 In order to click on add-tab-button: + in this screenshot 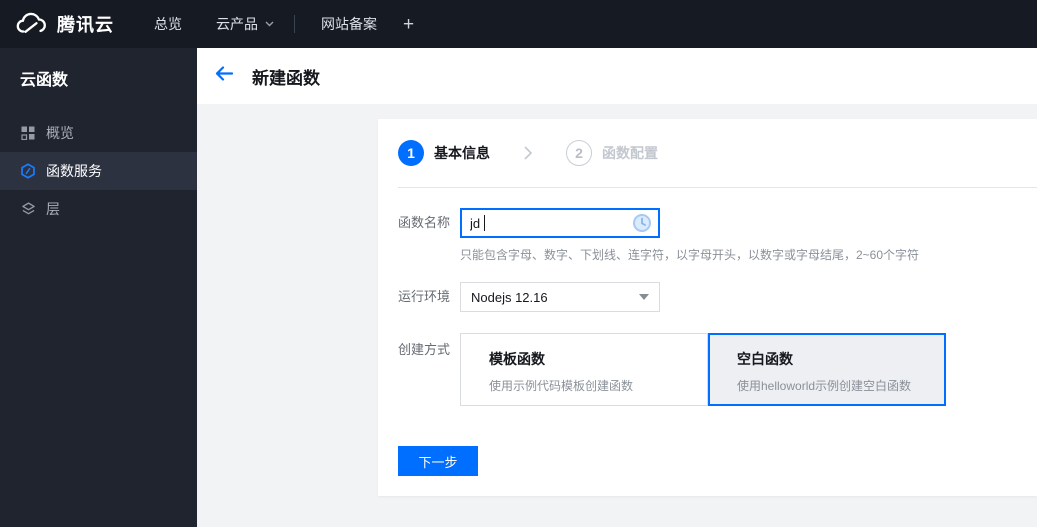, I will do `click(408, 24)`.